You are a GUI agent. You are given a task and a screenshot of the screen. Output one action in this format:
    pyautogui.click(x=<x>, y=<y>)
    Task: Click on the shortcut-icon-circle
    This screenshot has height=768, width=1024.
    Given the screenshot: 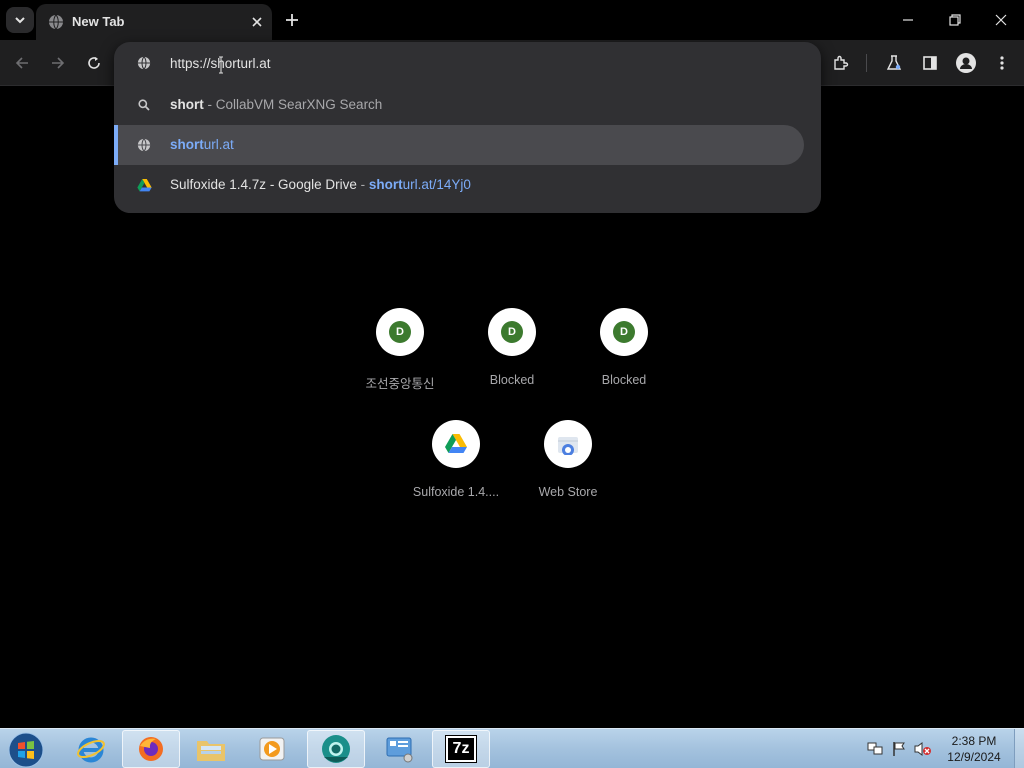 What is the action you would take?
    pyautogui.click(x=568, y=444)
    